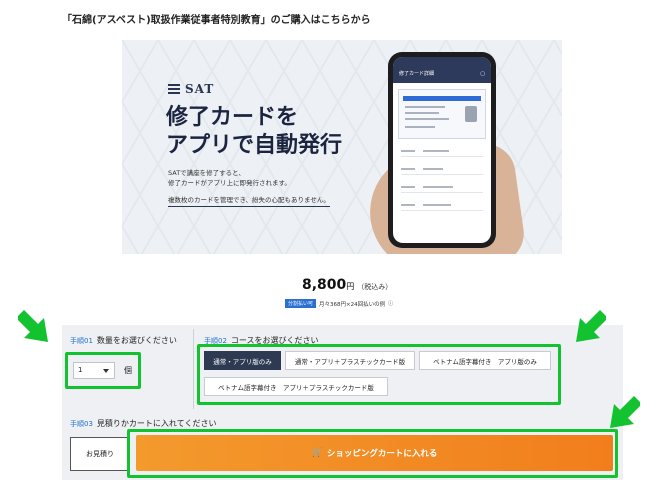 This screenshot has width=660, height=491. I want to click on installment-info: 分割払い可 月々368円×24回払いの例 ⓘ, so click(339, 303).